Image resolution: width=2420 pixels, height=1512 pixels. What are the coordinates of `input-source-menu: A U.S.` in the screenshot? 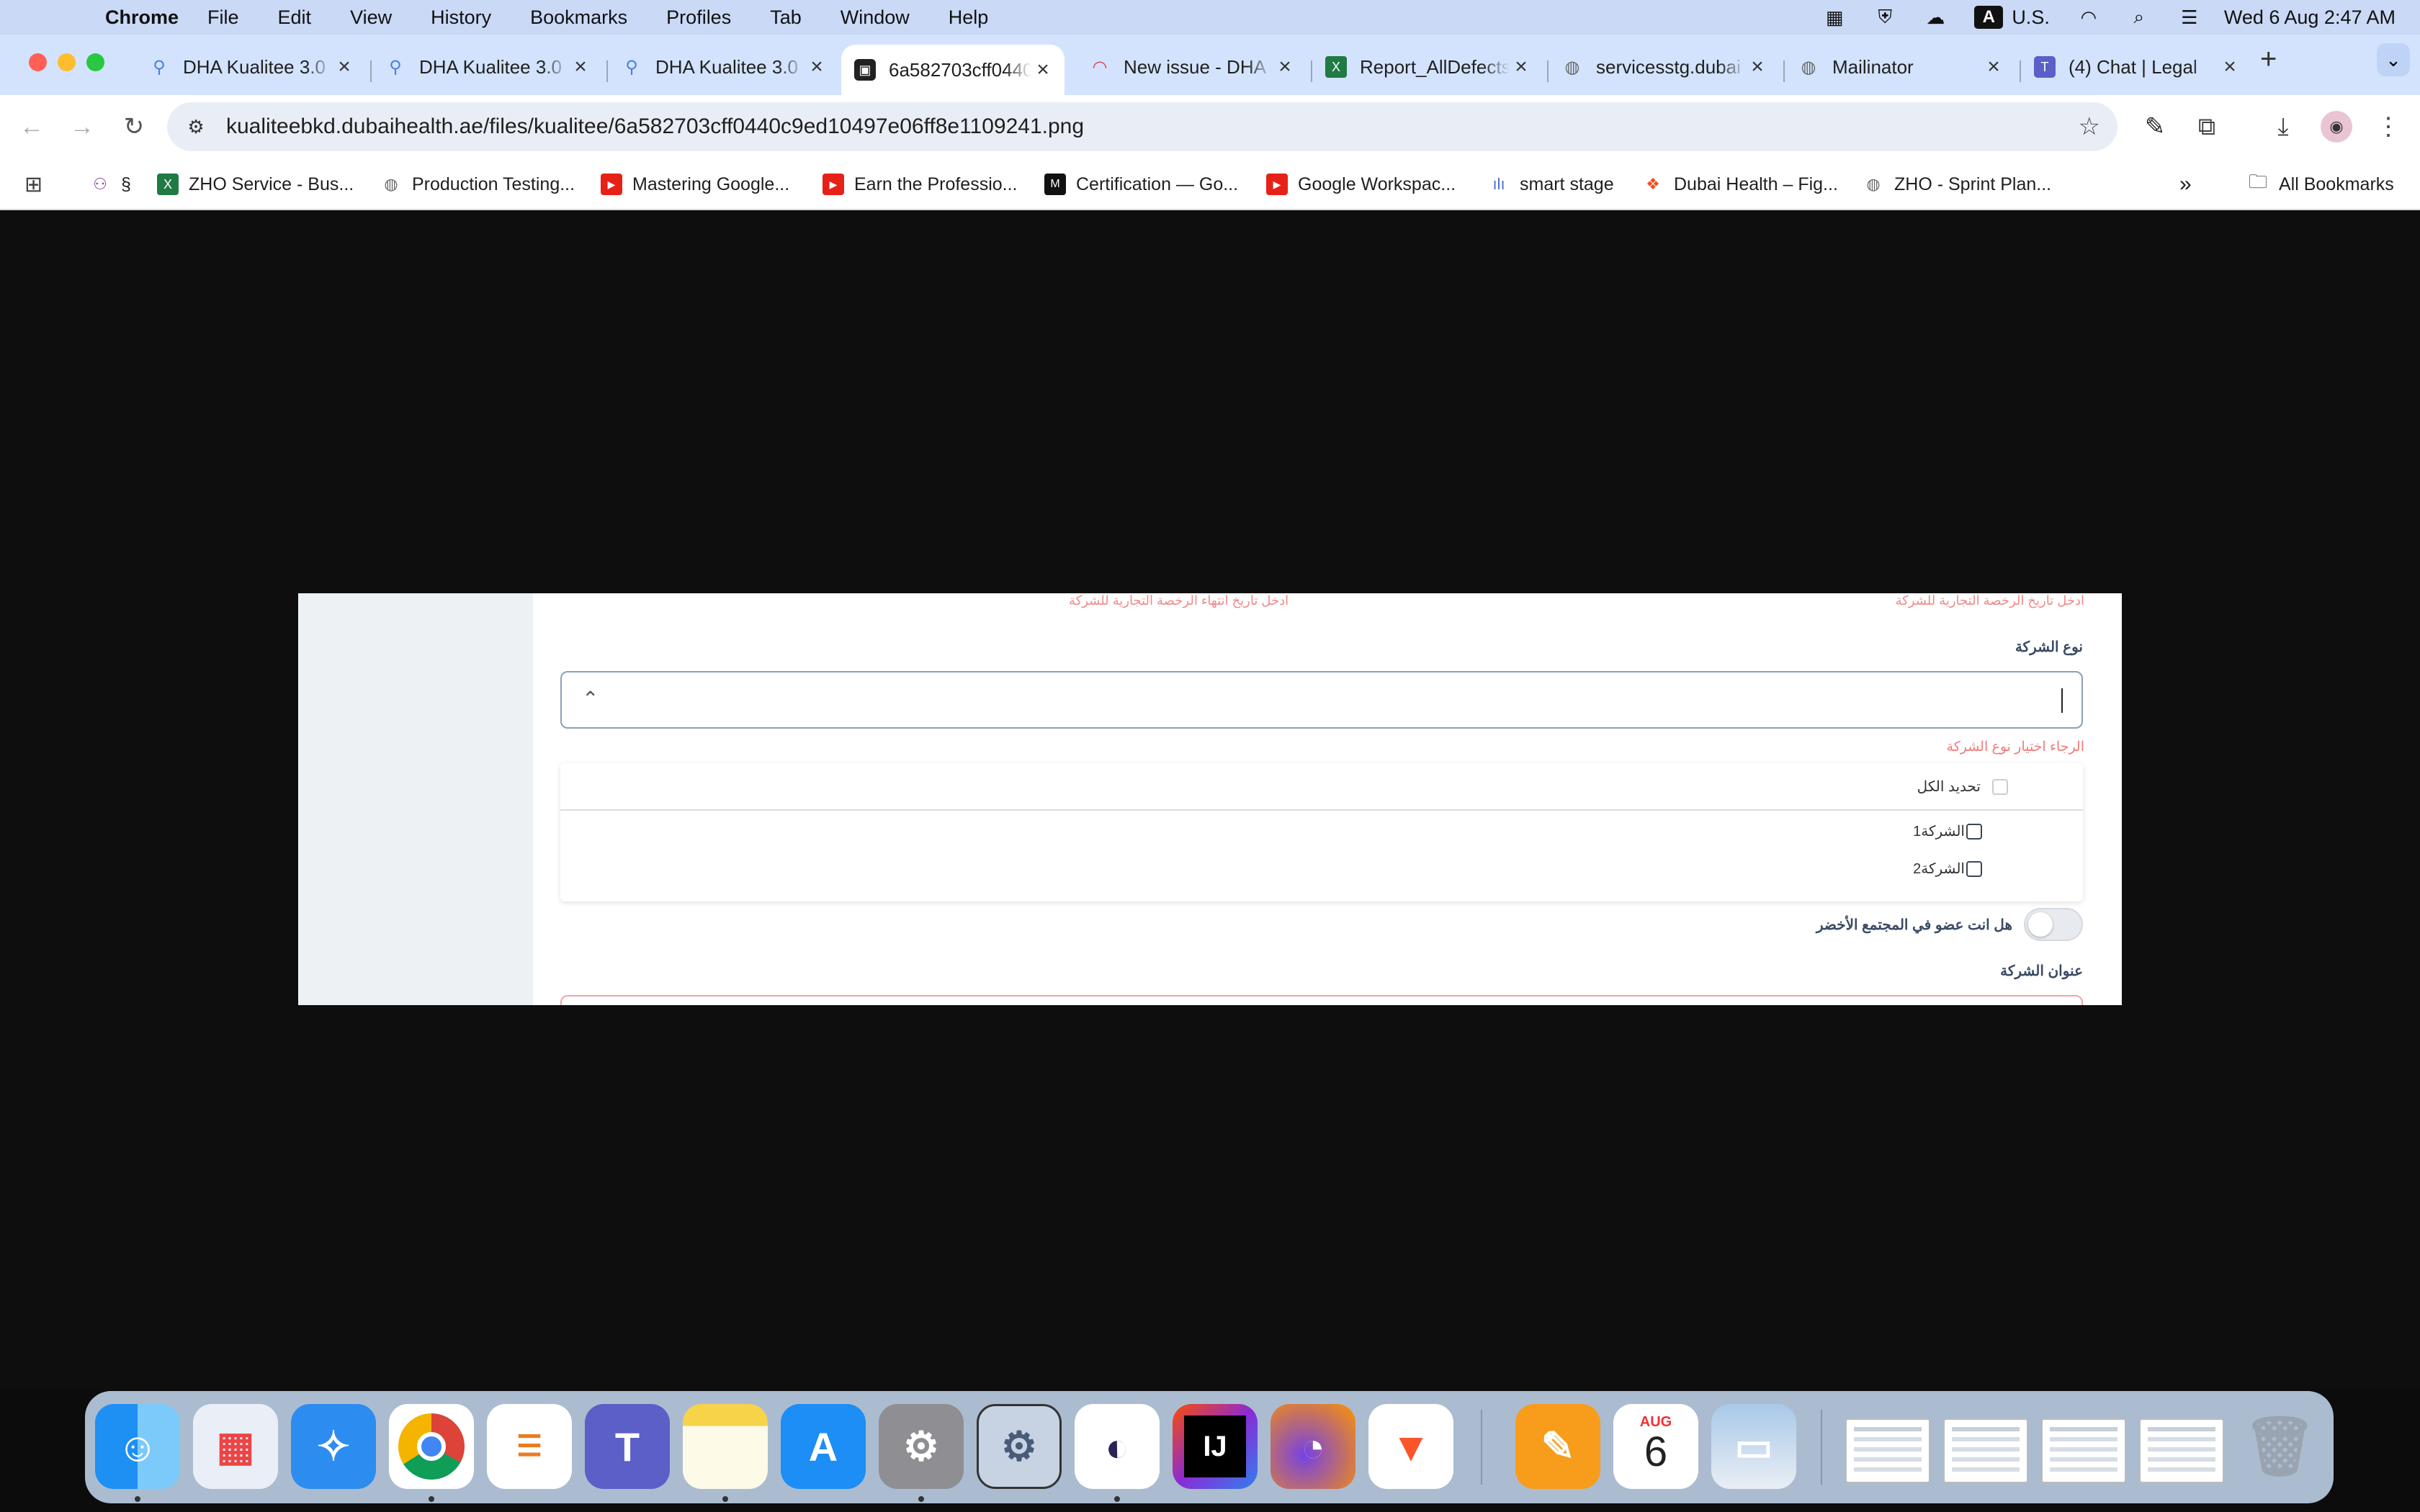 It's located at (2012, 17).